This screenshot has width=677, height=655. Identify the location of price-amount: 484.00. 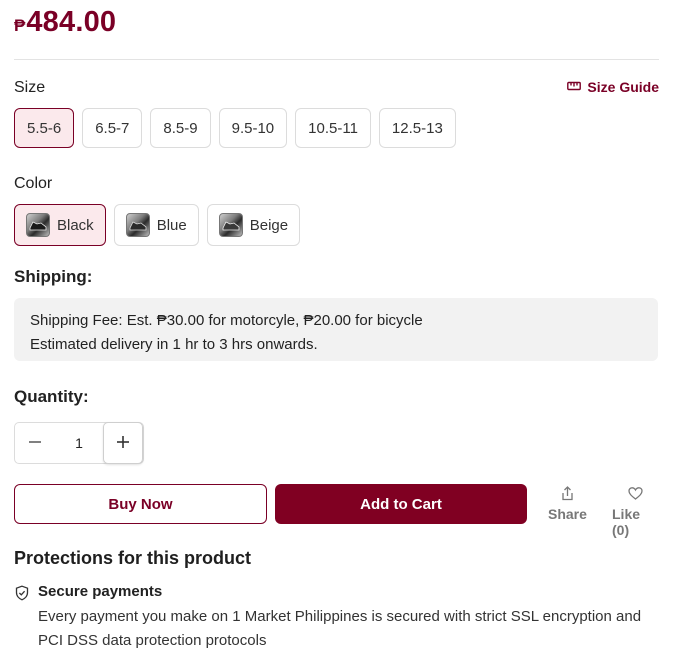
(71, 22).